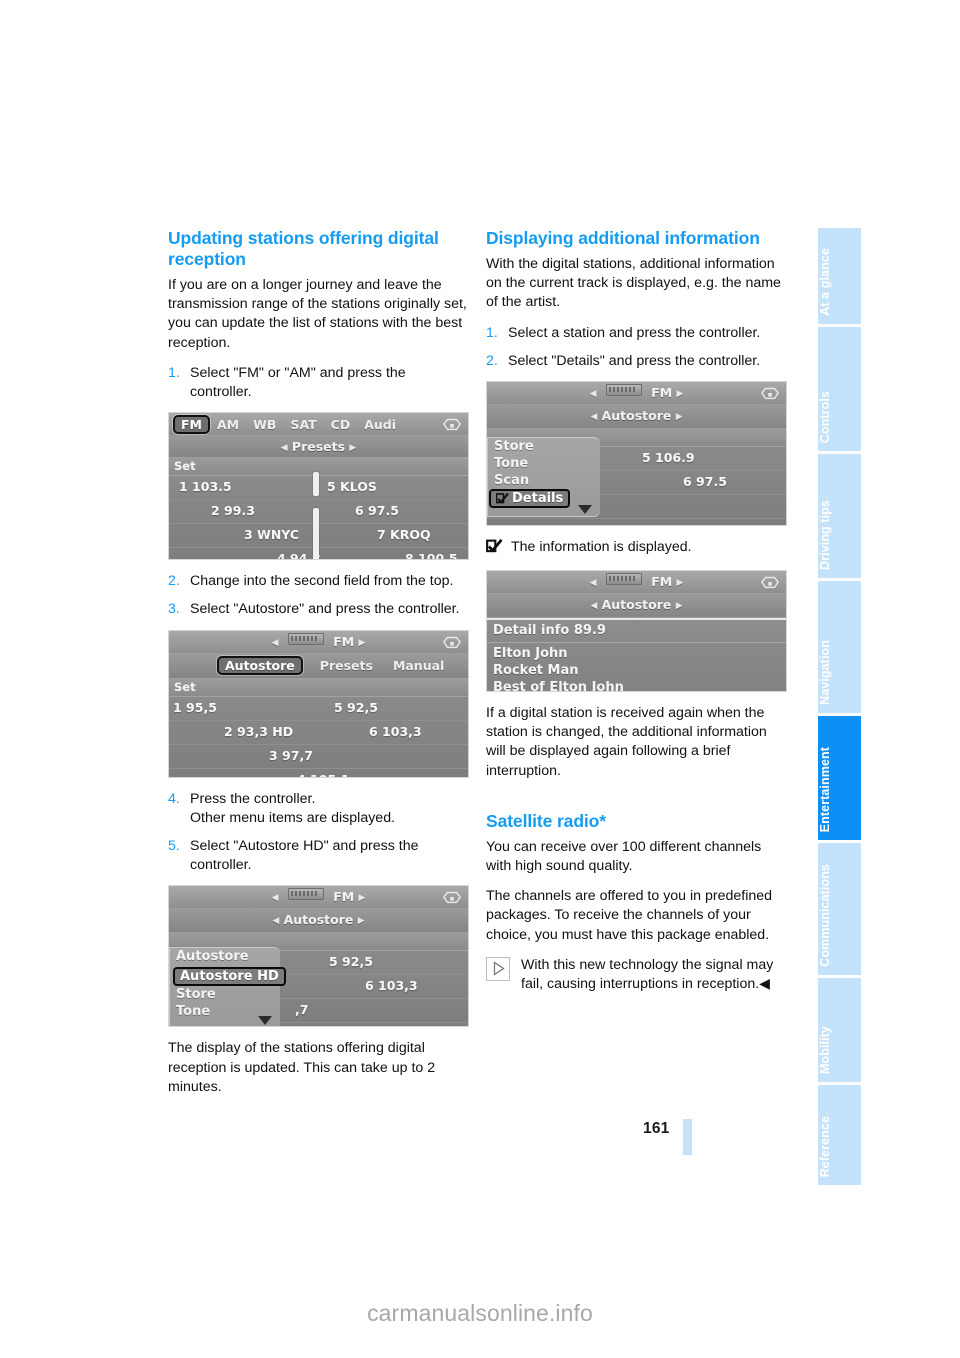 The height and width of the screenshot is (1358, 960). Describe the element at coordinates (839, 516) in the screenshot. I see `sidebar-item-driving-tips: Driving tips` at that location.